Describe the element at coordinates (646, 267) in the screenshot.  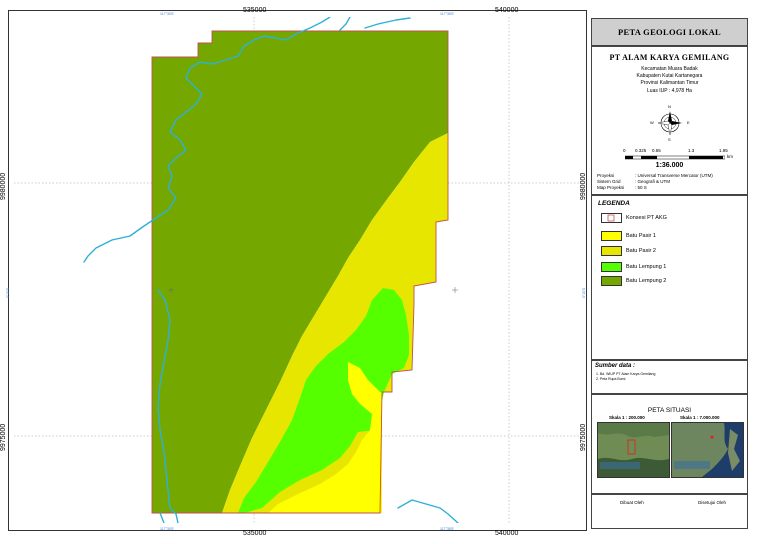
I see `legend-label-batu-lempung-1: Batu Lempung 1` at that location.